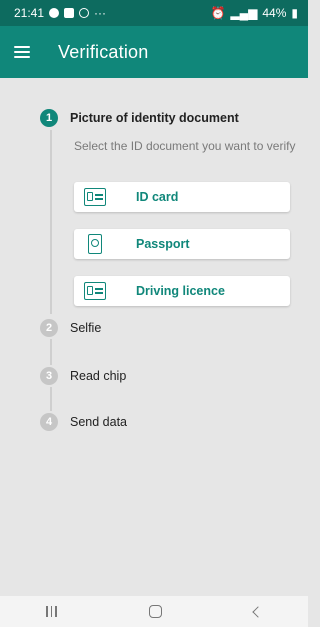  What do you see at coordinates (49, 376) in the screenshot?
I see `step-number: 3` at bounding box center [49, 376].